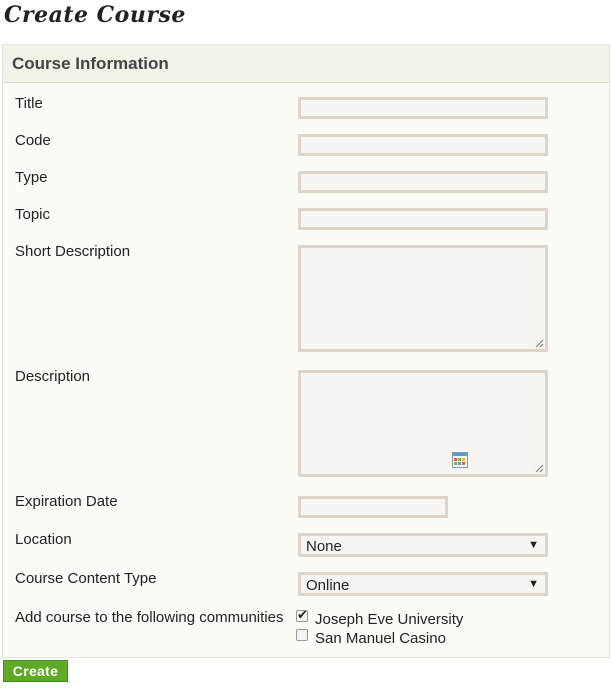  I want to click on short-description-textarea, so click(423, 298).